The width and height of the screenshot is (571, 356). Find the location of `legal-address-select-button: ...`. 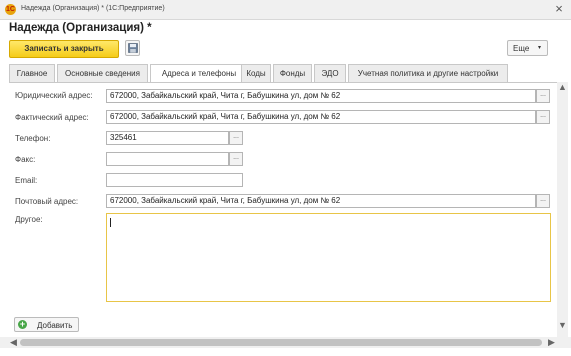

legal-address-select-button: ... is located at coordinates (543, 96).